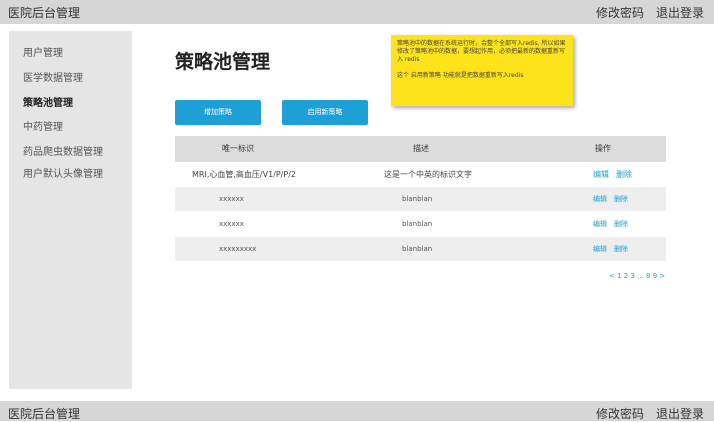  What do you see at coordinates (357, 411) in the screenshot?
I see `footer-bar: 医院后台管理 修改密码 退出登录` at bounding box center [357, 411].